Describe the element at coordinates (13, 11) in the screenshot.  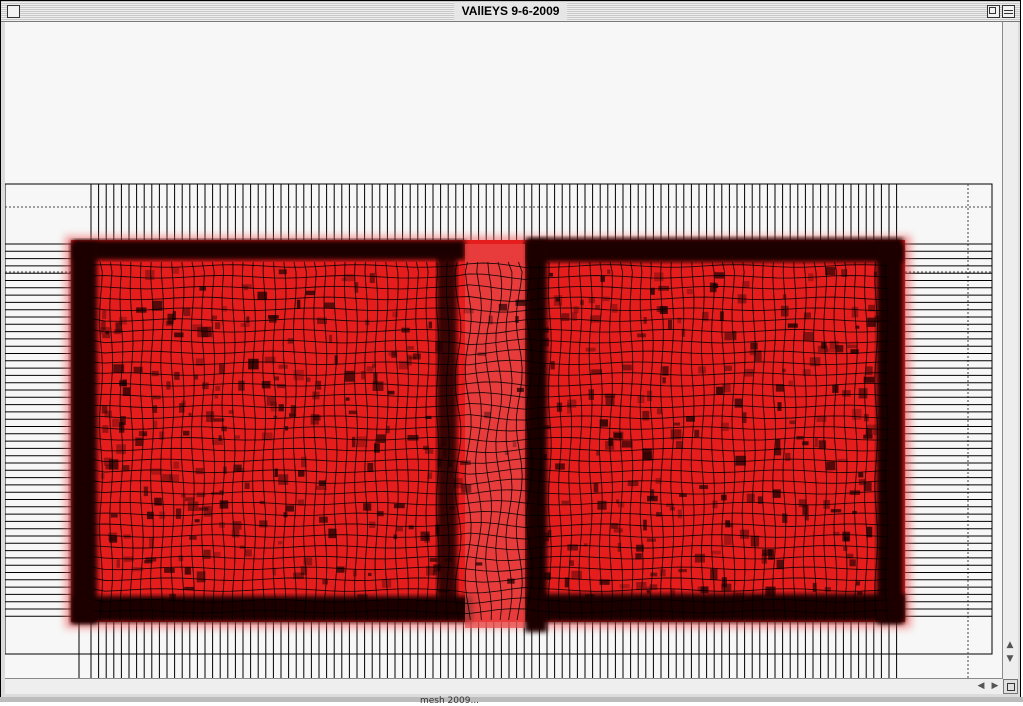
I see `close-box-icon` at that location.